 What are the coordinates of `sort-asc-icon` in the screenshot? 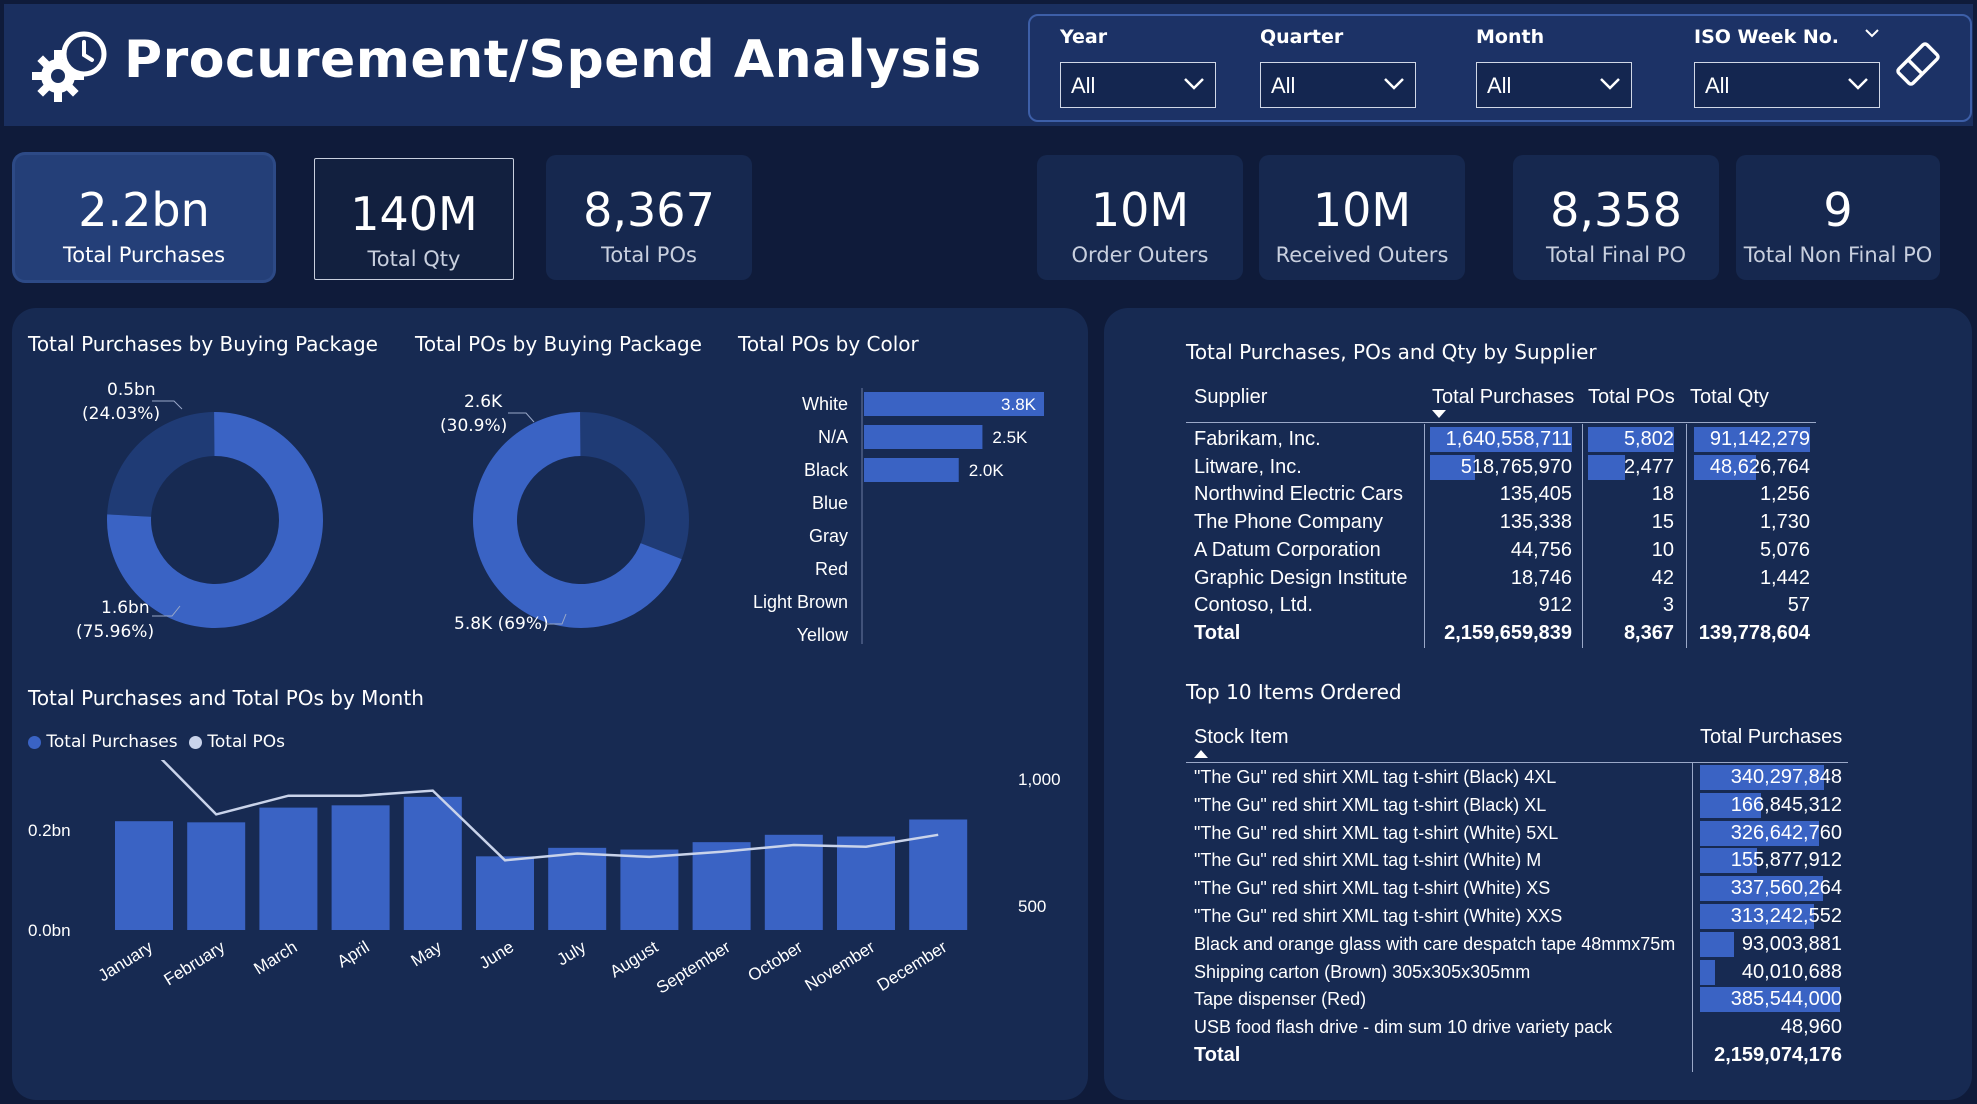 It's located at (1201, 754).